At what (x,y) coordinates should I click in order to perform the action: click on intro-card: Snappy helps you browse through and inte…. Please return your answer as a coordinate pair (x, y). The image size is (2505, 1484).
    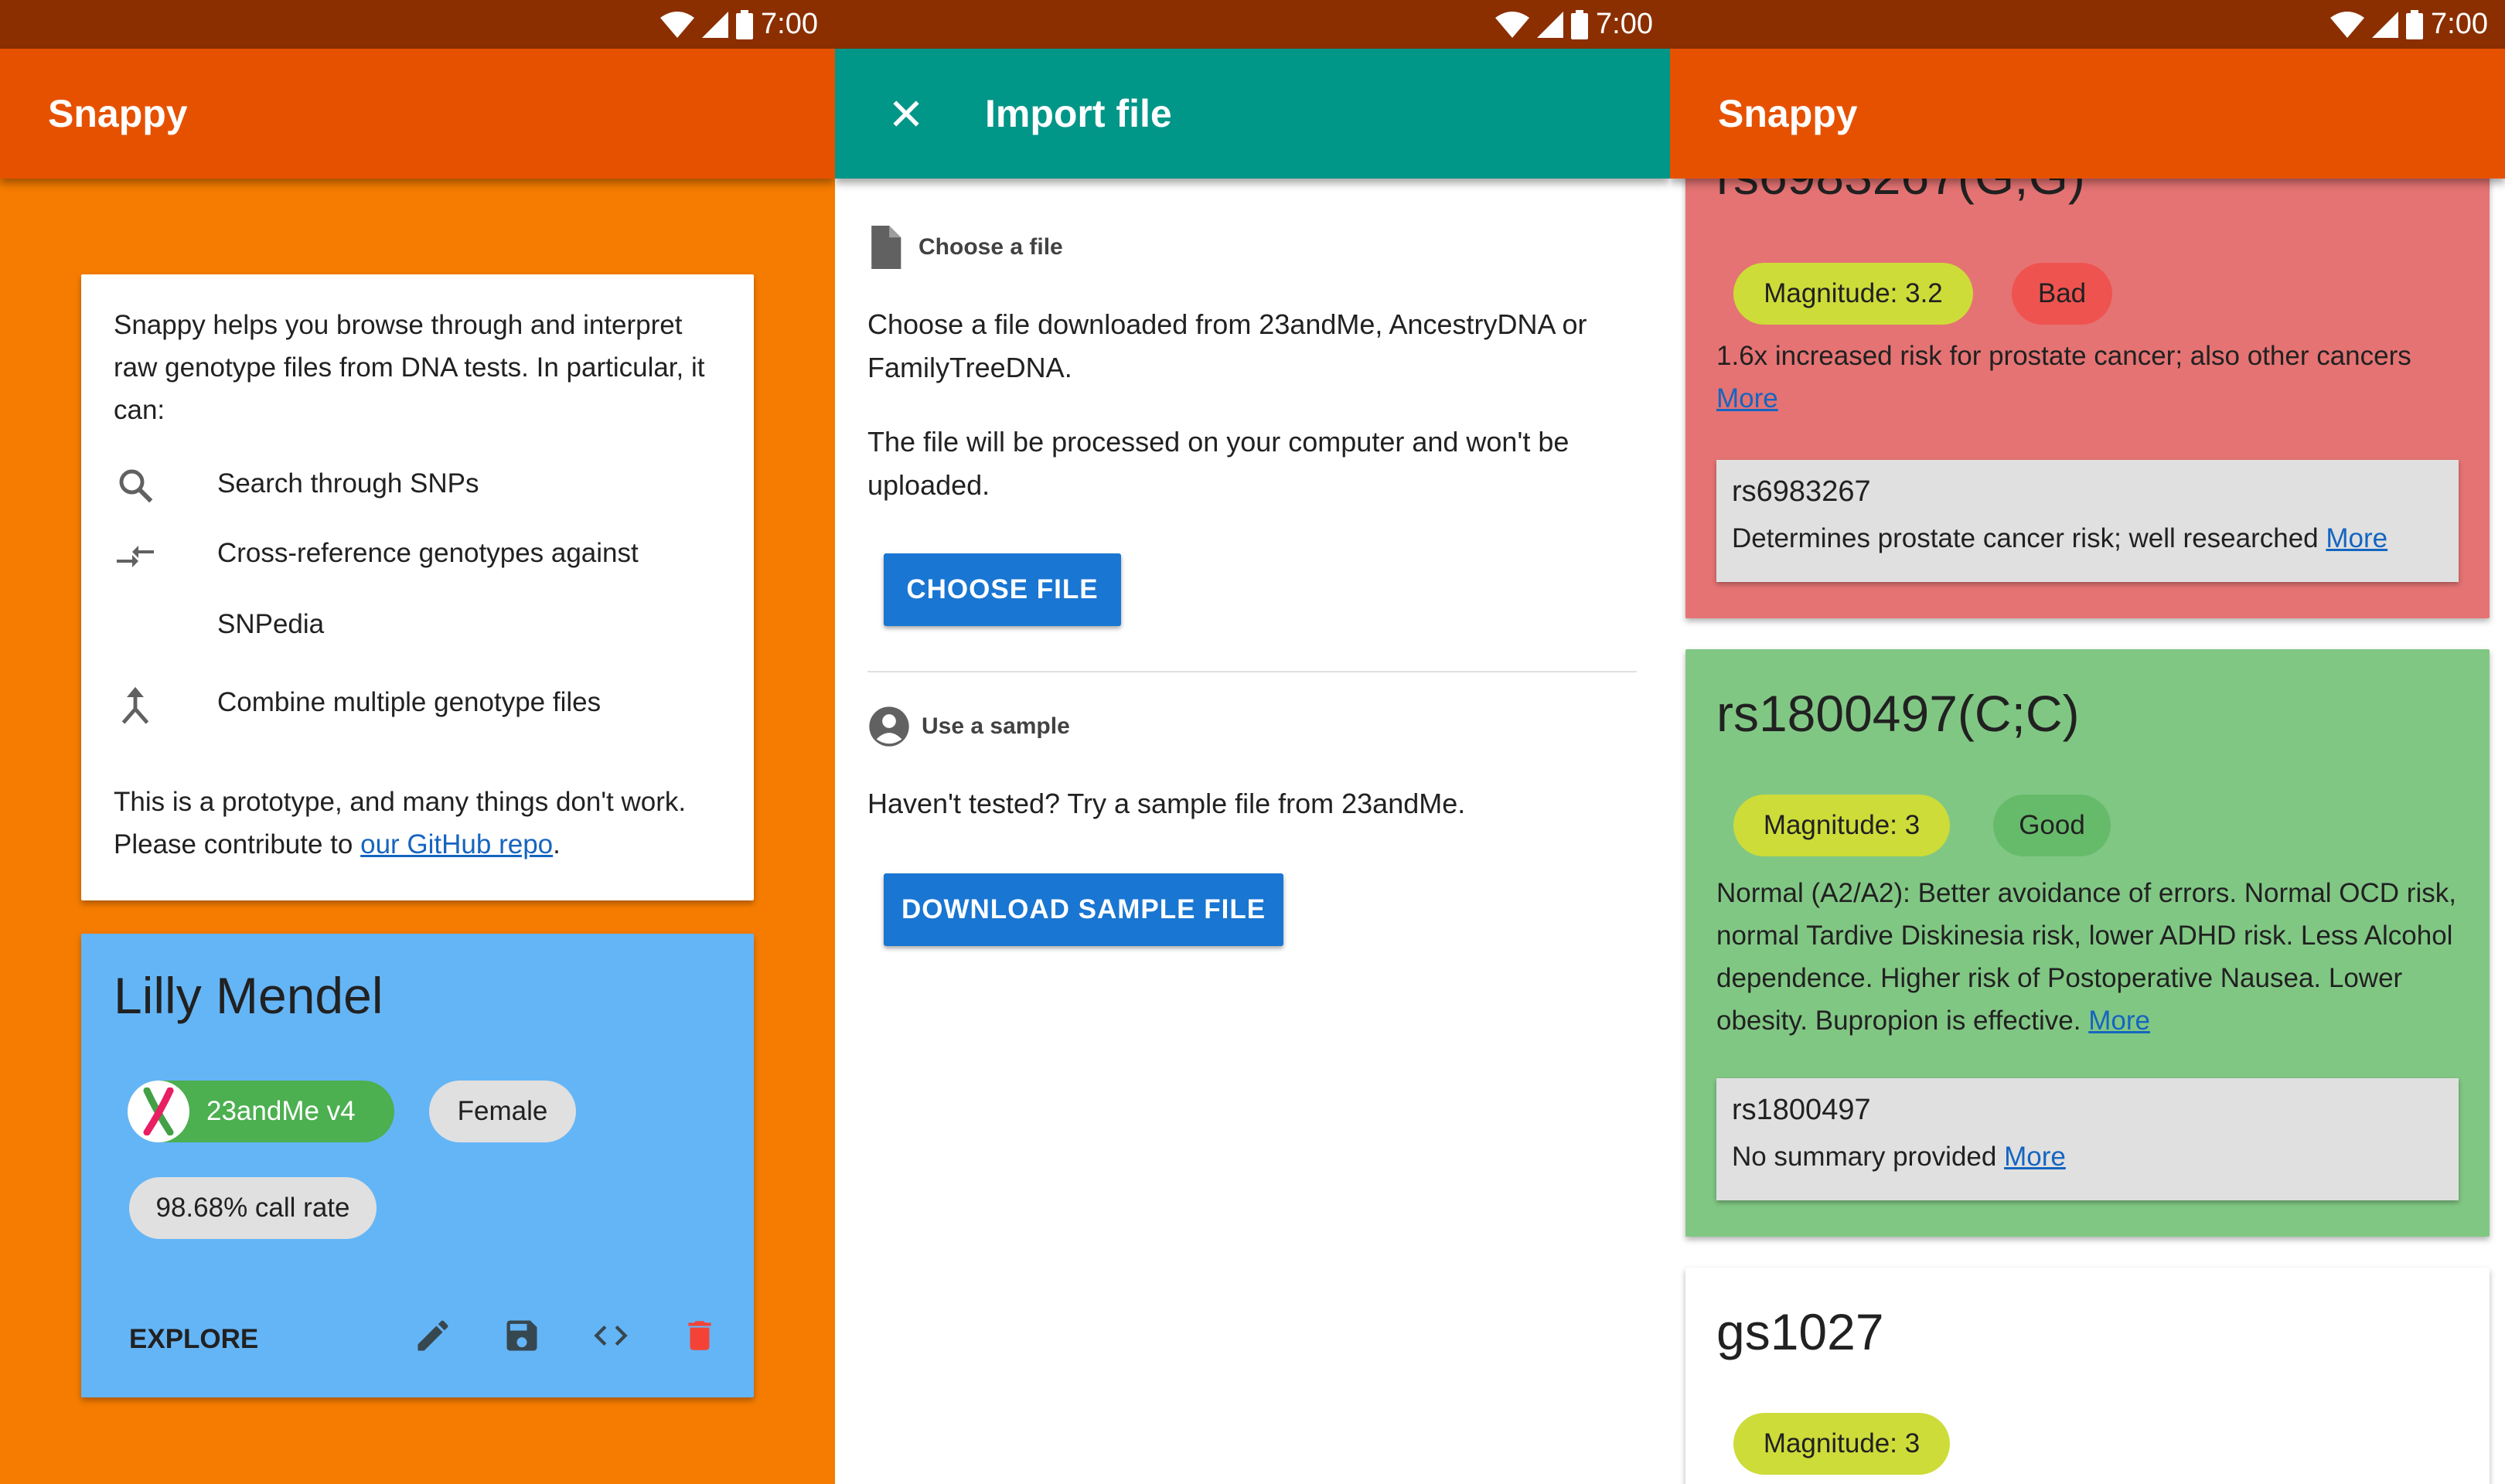
    Looking at the image, I should click on (417, 587).